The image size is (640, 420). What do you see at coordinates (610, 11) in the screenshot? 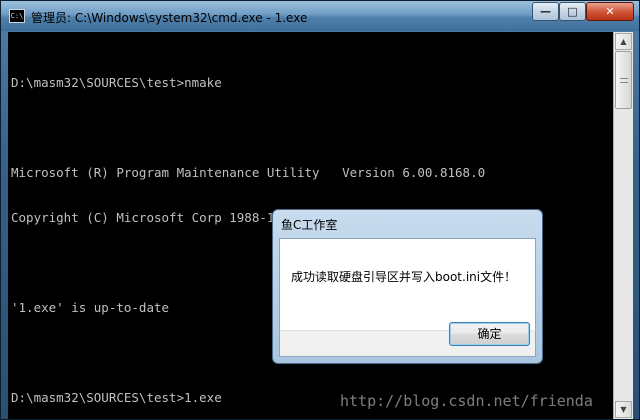
I see `close-button: ✕` at bounding box center [610, 11].